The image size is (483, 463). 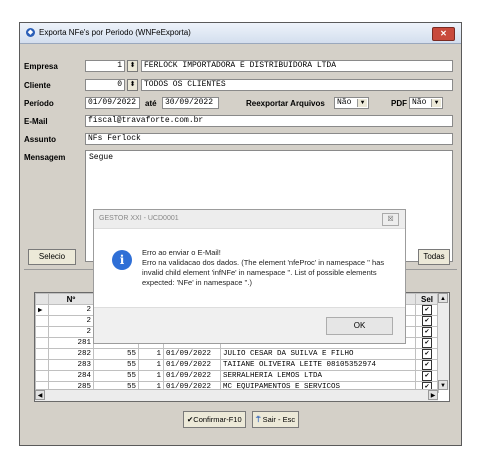 What do you see at coordinates (115, 32) in the screenshot?
I see `window-title: Exporta NFe's por Periodo (WNFeExporta)` at bounding box center [115, 32].